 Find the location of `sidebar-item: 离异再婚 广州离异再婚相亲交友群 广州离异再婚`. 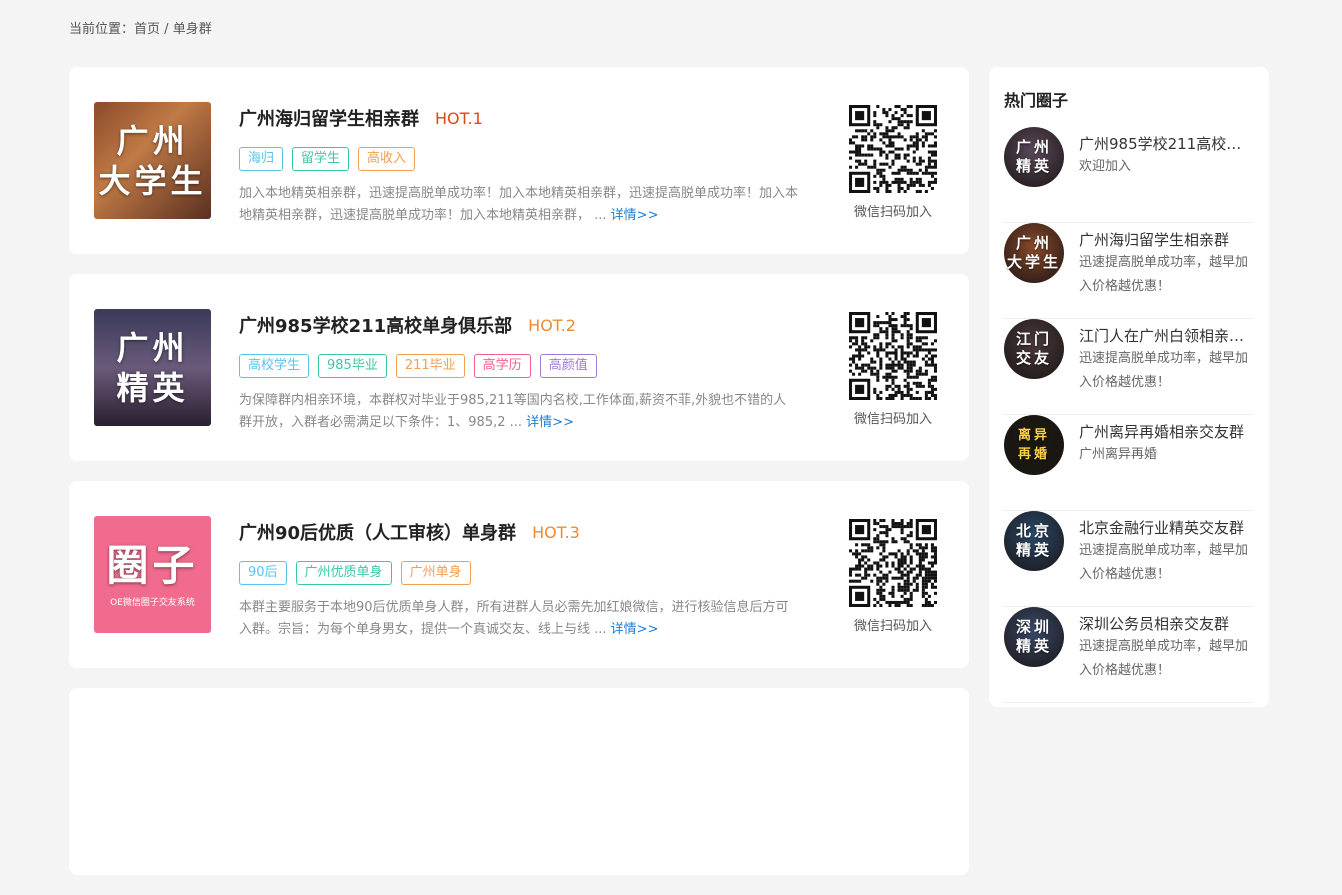

sidebar-item: 离异再婚 广州离异再婚相亲交友群 广州离异再婚 is located at coordinates (1129, 463).